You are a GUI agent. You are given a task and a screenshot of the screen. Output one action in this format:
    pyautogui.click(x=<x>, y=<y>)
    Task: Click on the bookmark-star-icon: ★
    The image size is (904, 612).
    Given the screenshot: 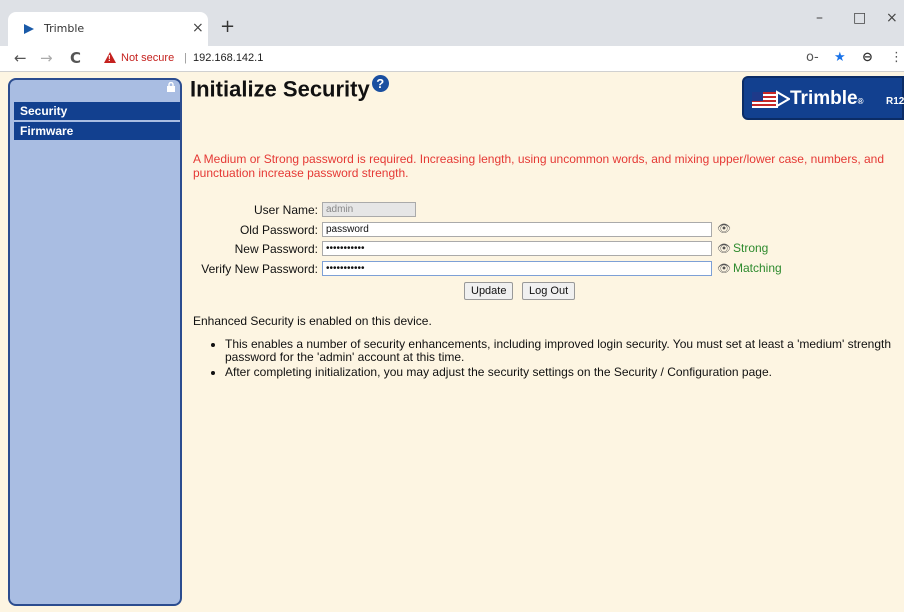 What is the action you would take?
    pyautogui.click(x=840, y=57)
    